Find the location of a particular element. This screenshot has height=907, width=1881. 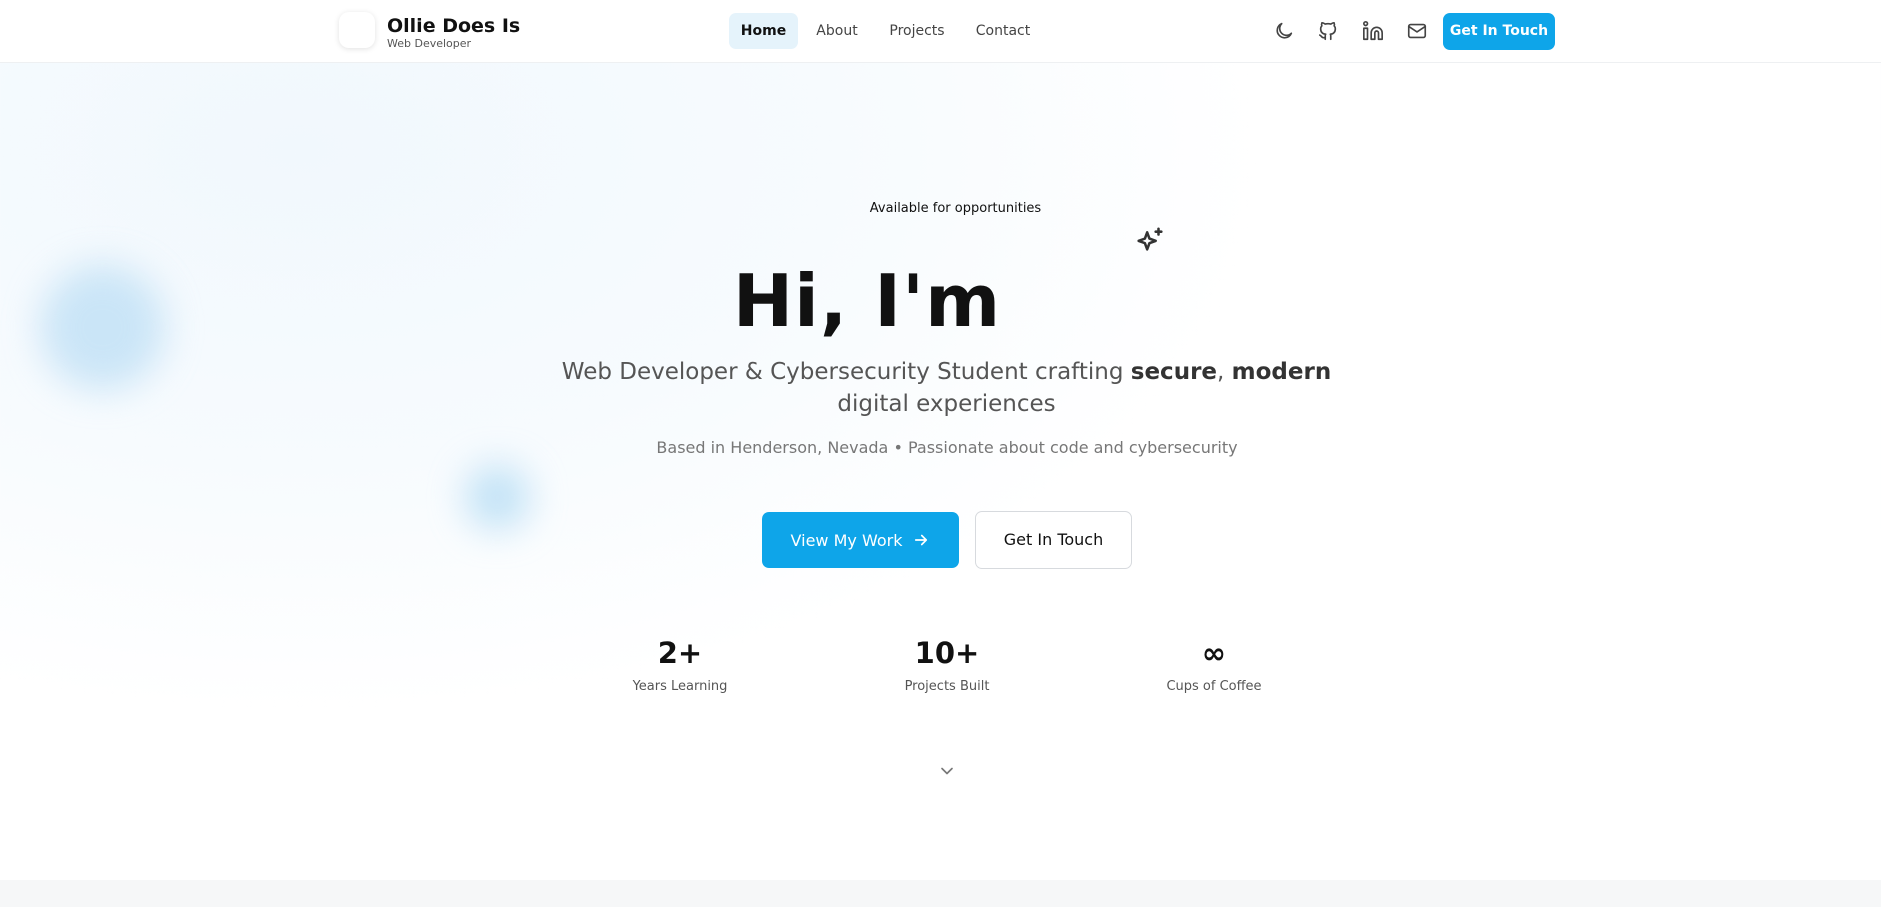

stat-label: Cups of Coffee is located at coordinates (1214, 686).